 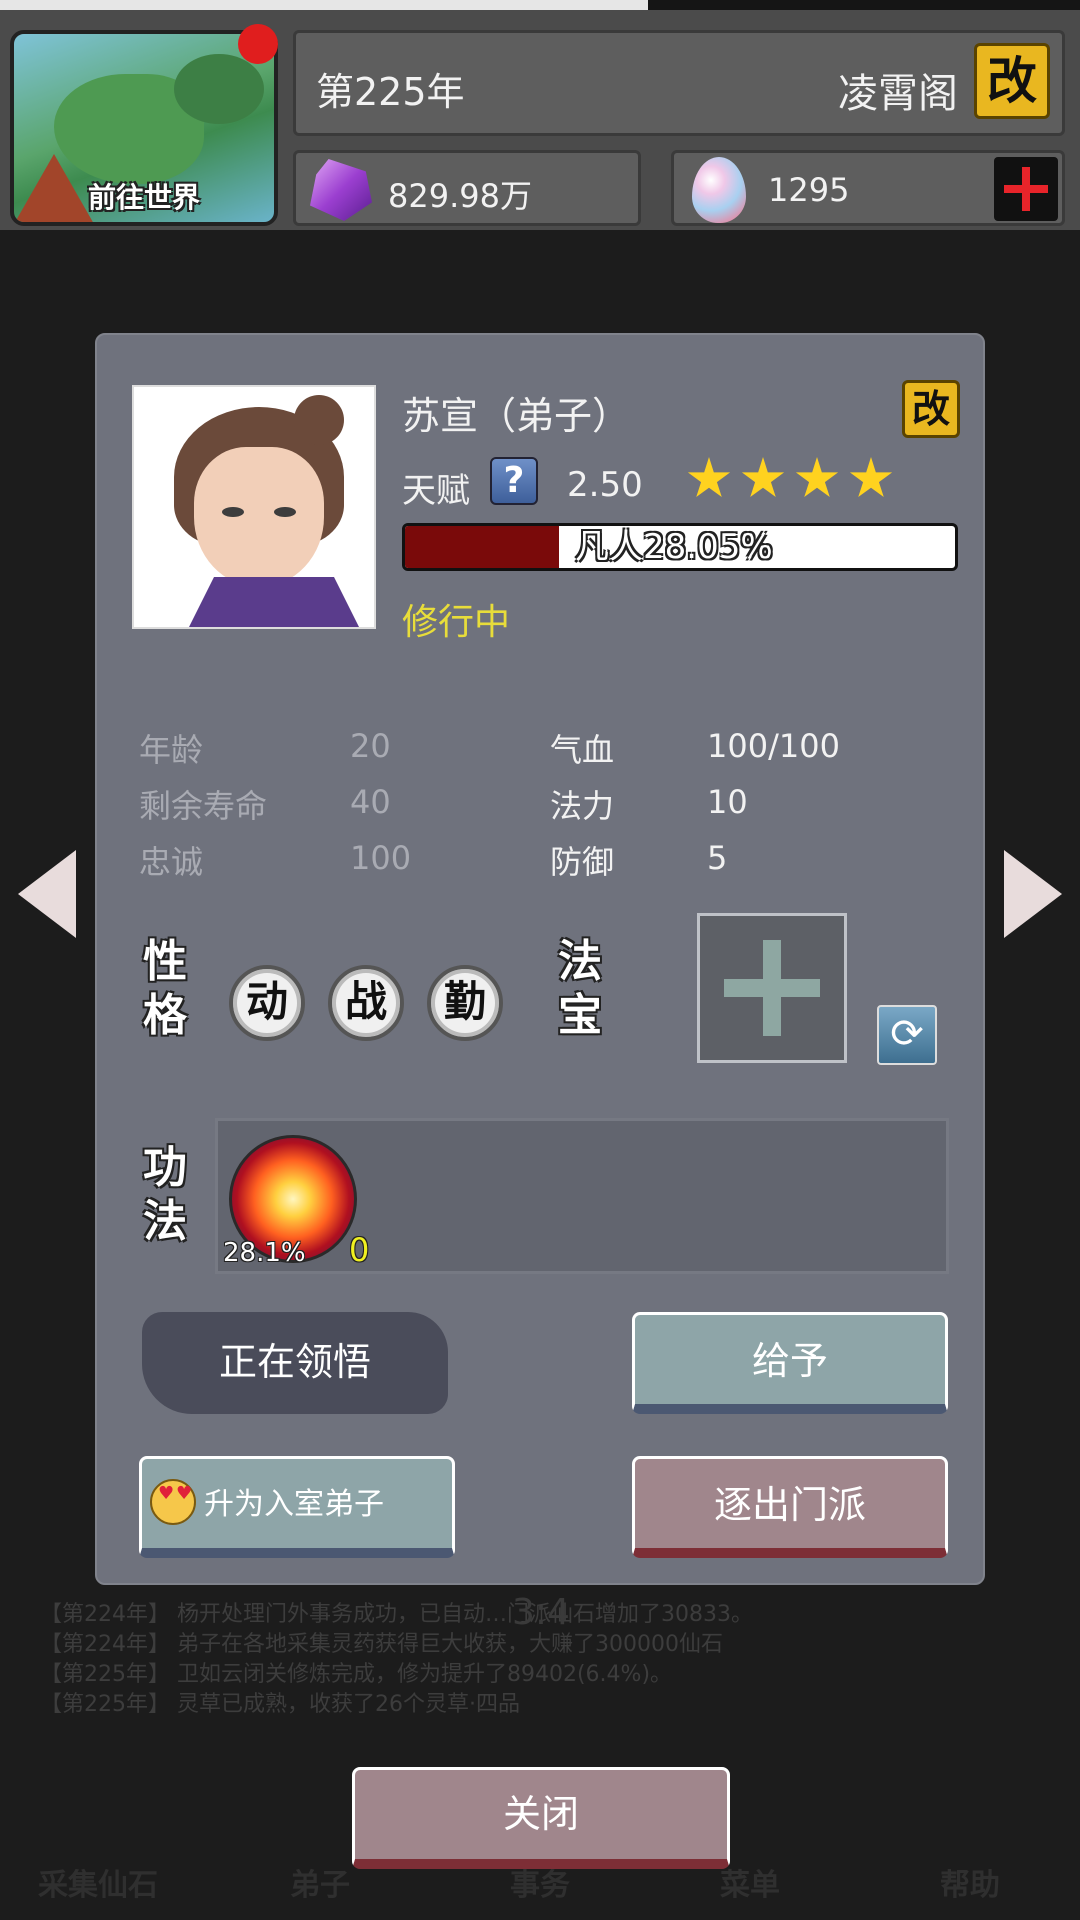 What do you see at coordinates (396, 1614) in the screenshot?
I see `log-line: 【第224年】 杨开处理门外事务成功，已自动…门派仙石增加了30833。` at bounding box center [396, 1614].